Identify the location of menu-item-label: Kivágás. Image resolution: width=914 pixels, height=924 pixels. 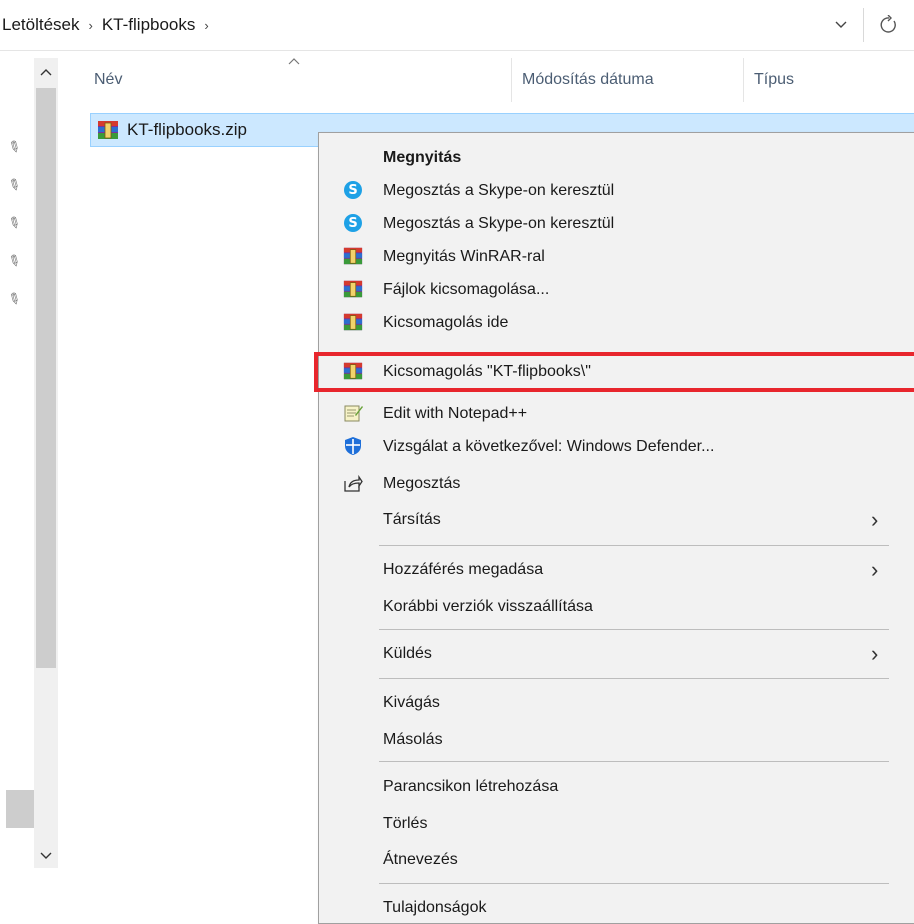
(411, 702).